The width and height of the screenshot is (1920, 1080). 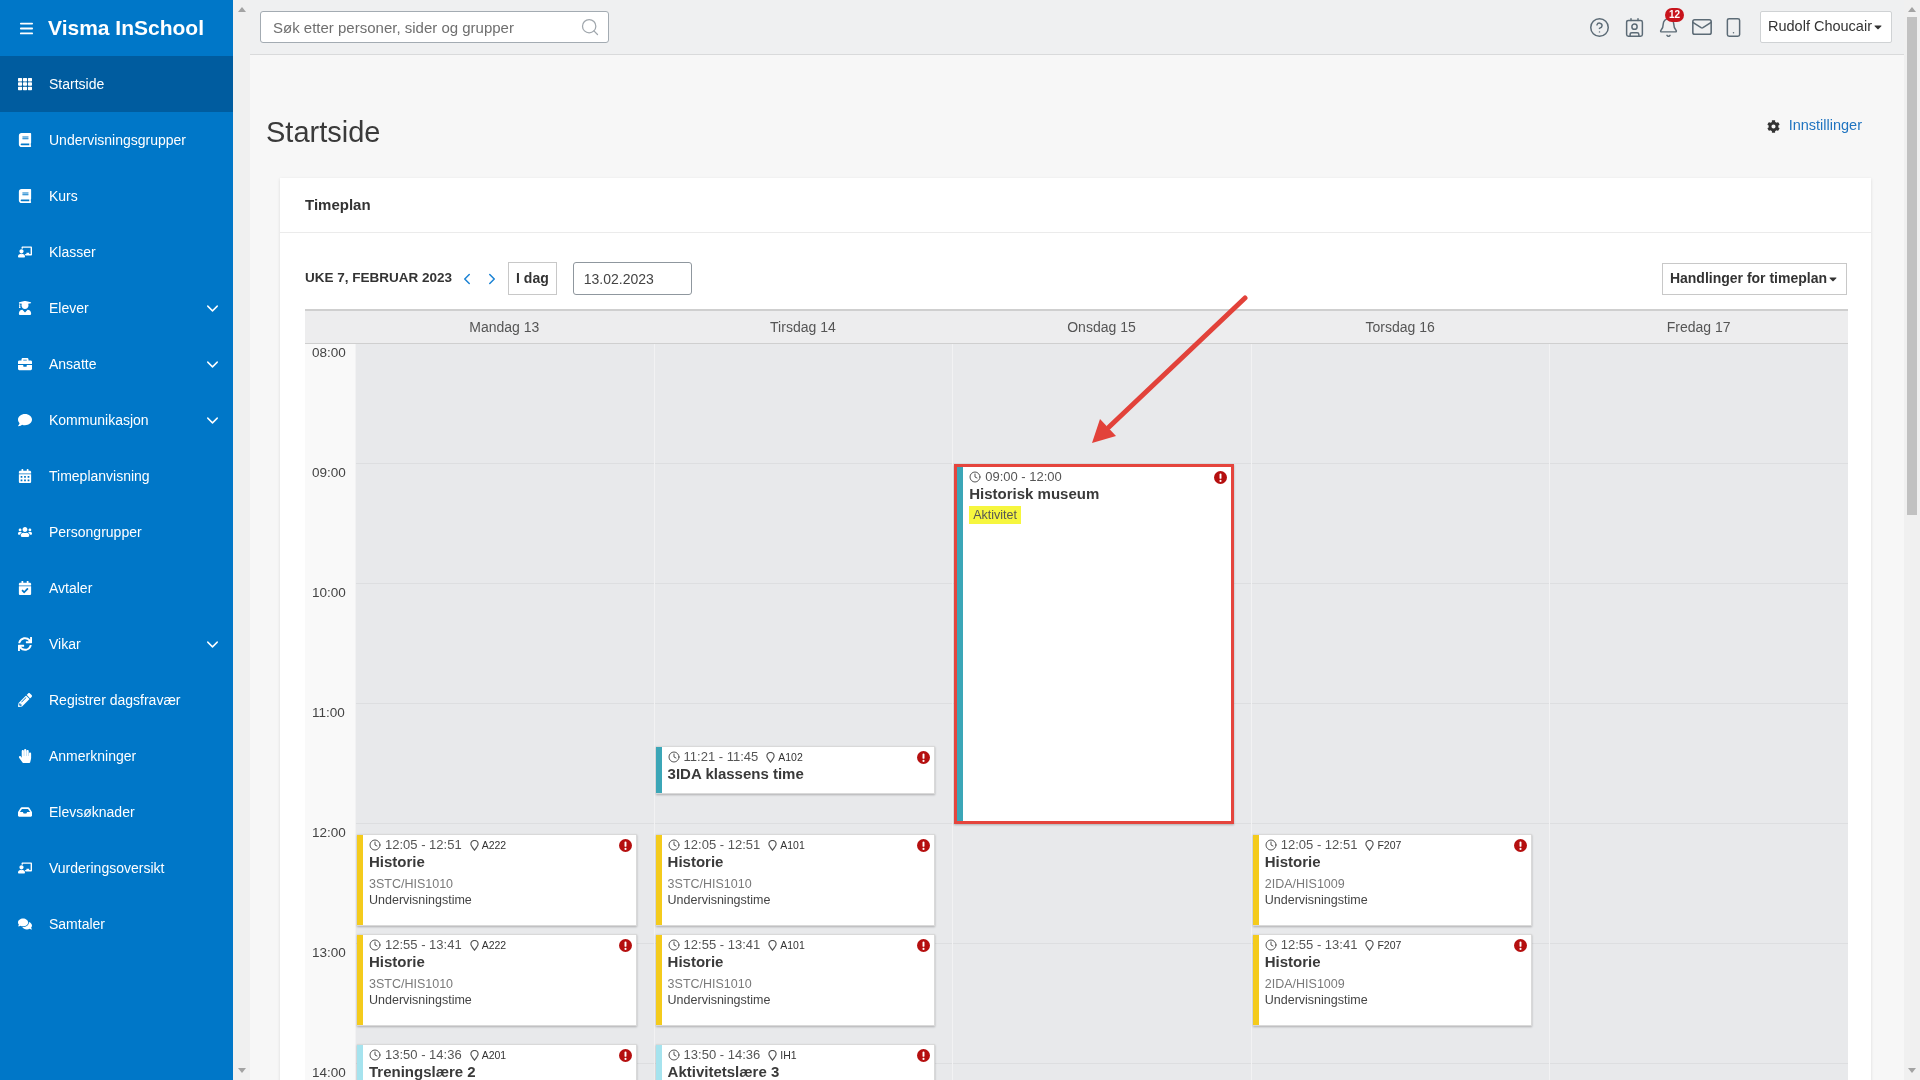 What do you see at coordinates (25, 364) in the screenshot?
I see `briefcase-icon` at bounding box center [25, 364].